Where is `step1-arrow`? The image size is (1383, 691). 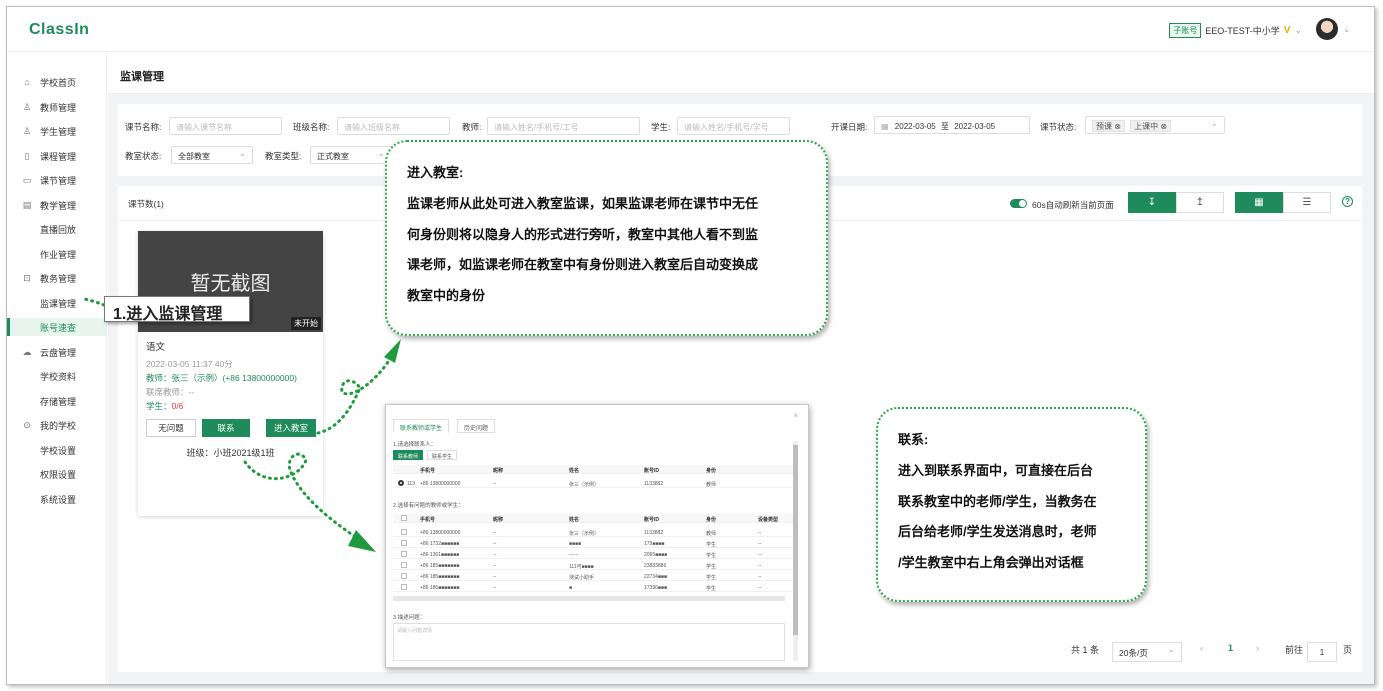 step1-arrow is located at coordinates (94, 302).